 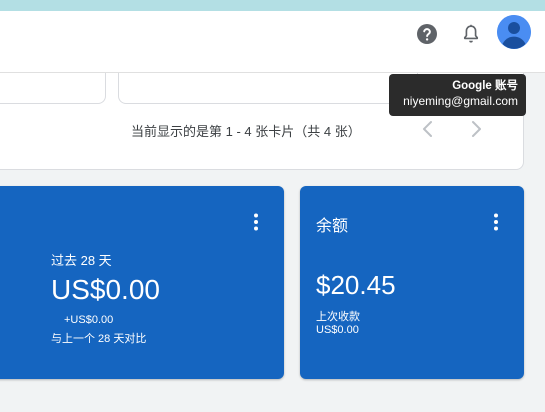 What do you see at coordinates (89, 320) in the screenshot?
I see `earnings-delta: +US$0.00` at bounding box center [89, 320].